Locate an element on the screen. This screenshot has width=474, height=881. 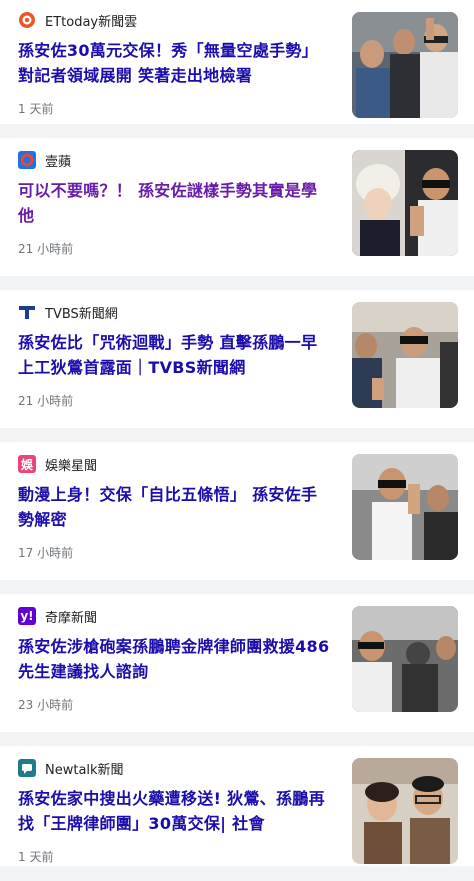
source-name: Newtalk新聞 is located at coordinates (84, 770).